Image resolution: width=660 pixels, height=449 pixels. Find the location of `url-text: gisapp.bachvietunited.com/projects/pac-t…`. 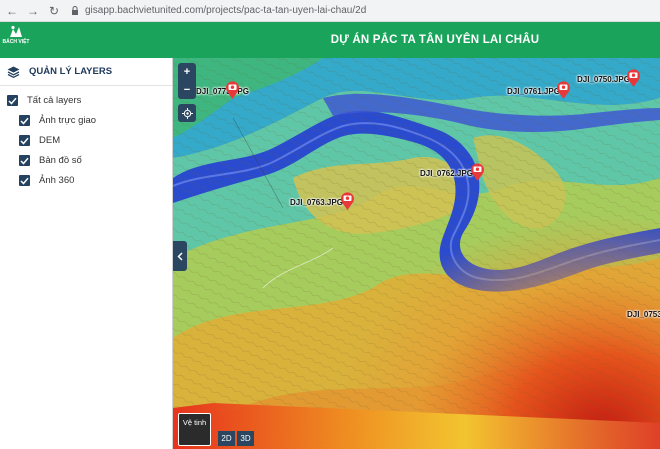

url-text: gisapp.bachvietunited.com/projects/pac-t… is located at coordinates (226, 10).